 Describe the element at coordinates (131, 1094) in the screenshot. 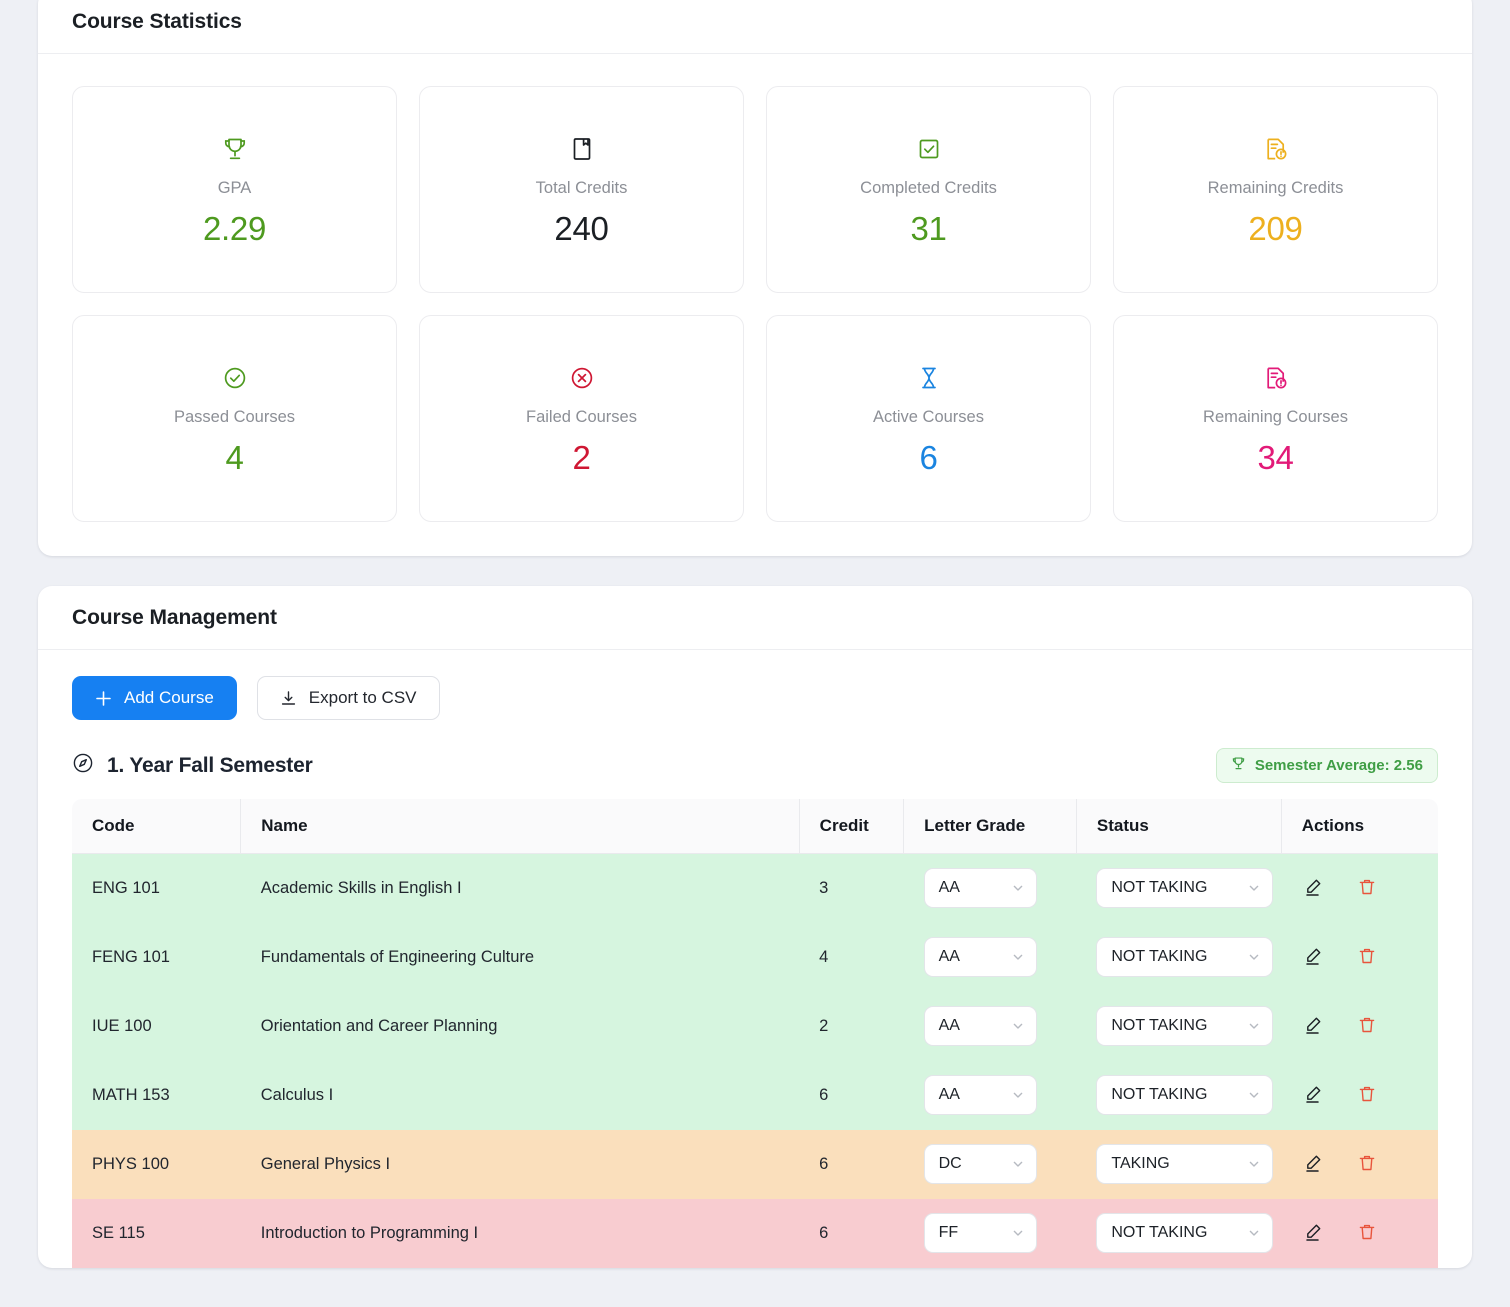

I see `cell-code: MATH 153` at that location.